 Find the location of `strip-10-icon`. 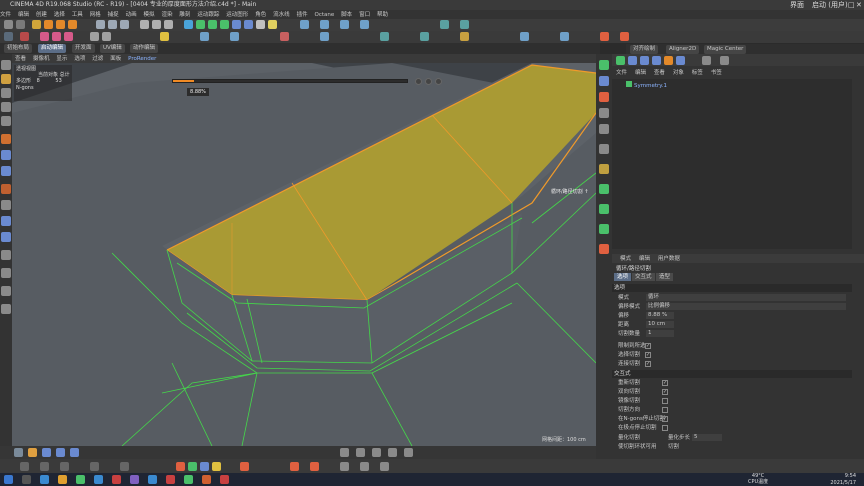

strip-10-icon is located at coordinates (604, 229).